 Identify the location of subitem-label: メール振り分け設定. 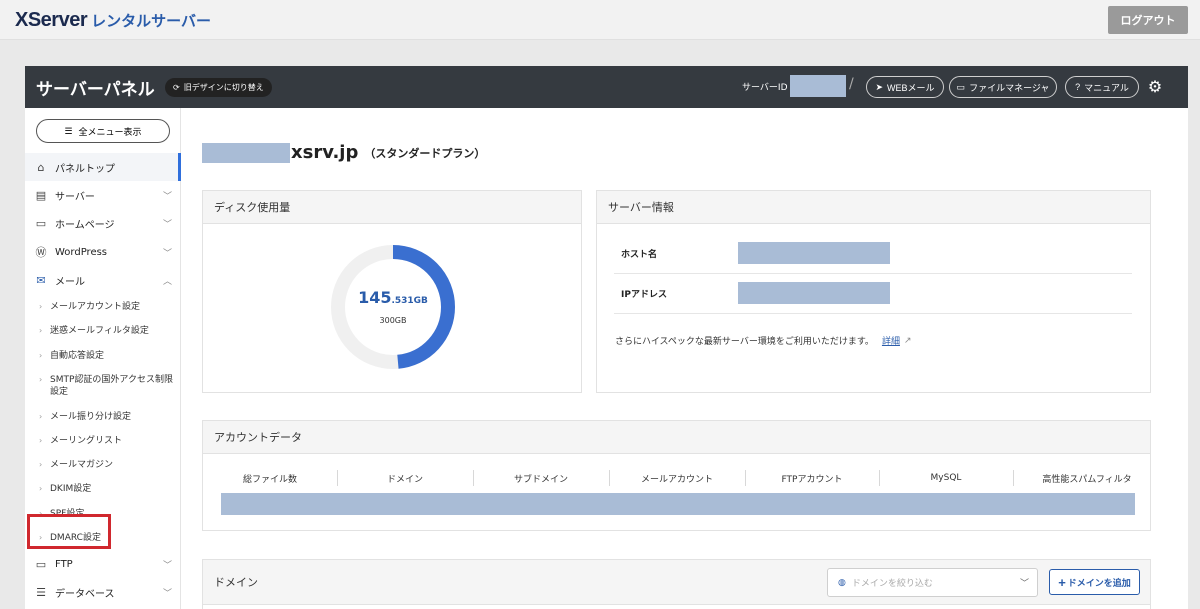
(91, 417).